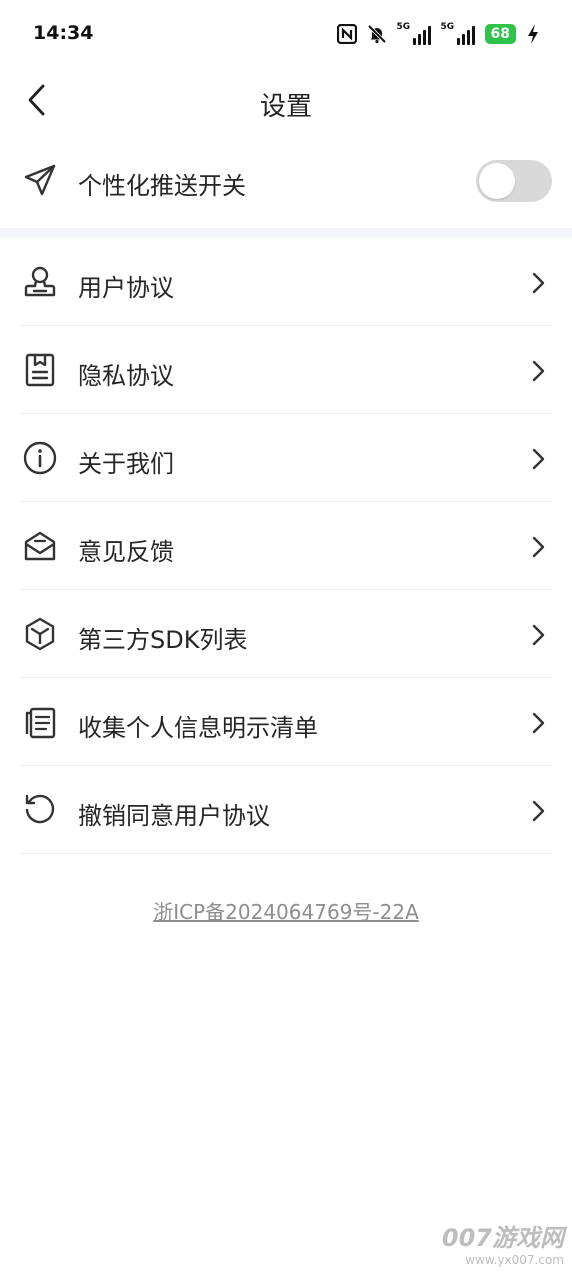 This screenshot has width=572, height=1279. I want to click on menu-item-personal-info-list: 收集个人信息明示清单, so click(286, 722).